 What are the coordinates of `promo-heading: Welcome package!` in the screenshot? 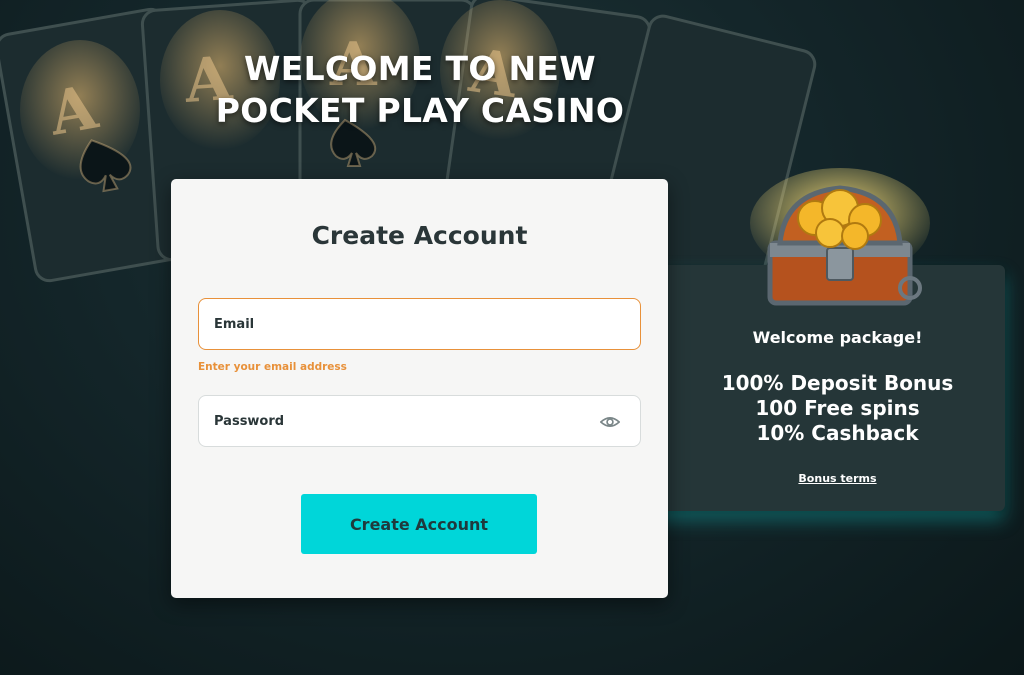 It's located at (837, 337).